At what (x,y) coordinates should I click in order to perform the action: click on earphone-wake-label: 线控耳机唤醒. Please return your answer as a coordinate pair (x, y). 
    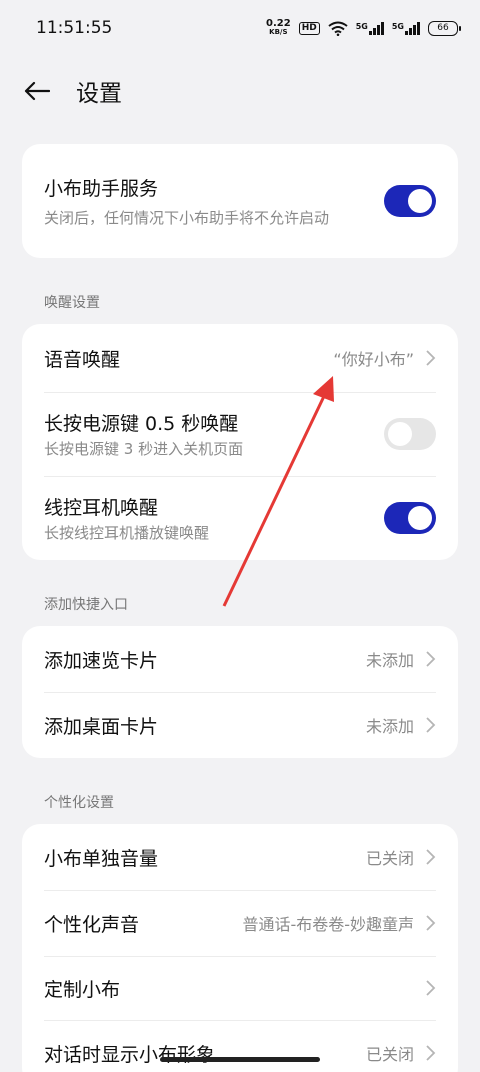
    Looking at the image, I should click on (101, 507).